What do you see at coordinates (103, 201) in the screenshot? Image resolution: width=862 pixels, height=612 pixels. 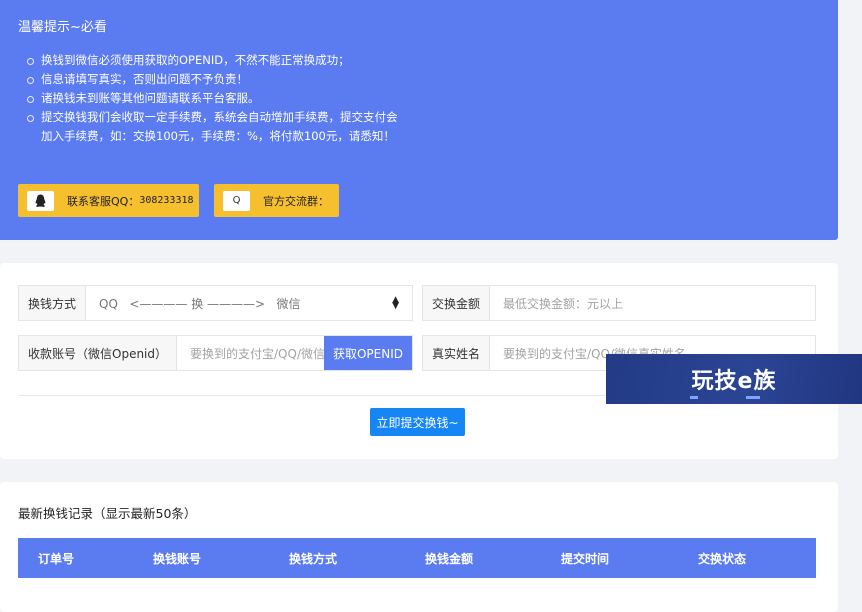 I see `contact-qq-label: 联系客服QQ：` at bounding box center [103, 201].